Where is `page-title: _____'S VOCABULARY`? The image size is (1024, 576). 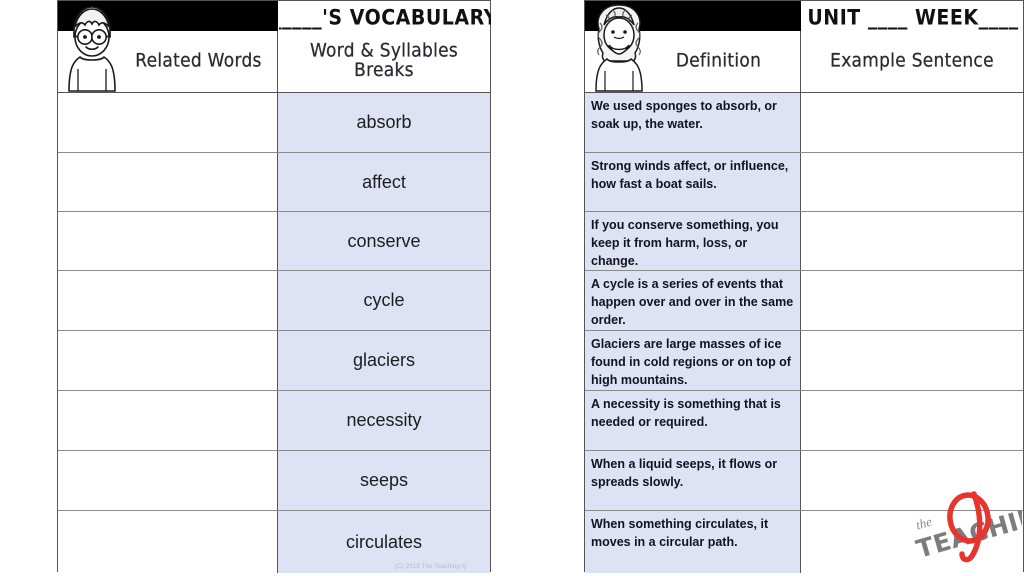 page-title: _____'S VOCABULARY is located at coordinates (385, 17).